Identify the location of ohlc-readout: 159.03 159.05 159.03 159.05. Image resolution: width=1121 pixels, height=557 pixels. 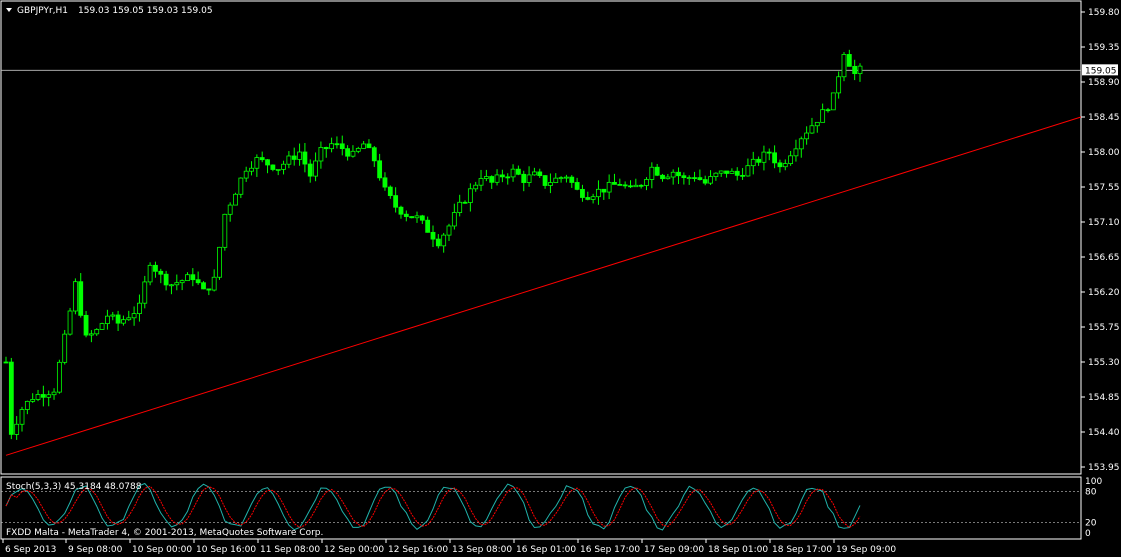
(145, 11).